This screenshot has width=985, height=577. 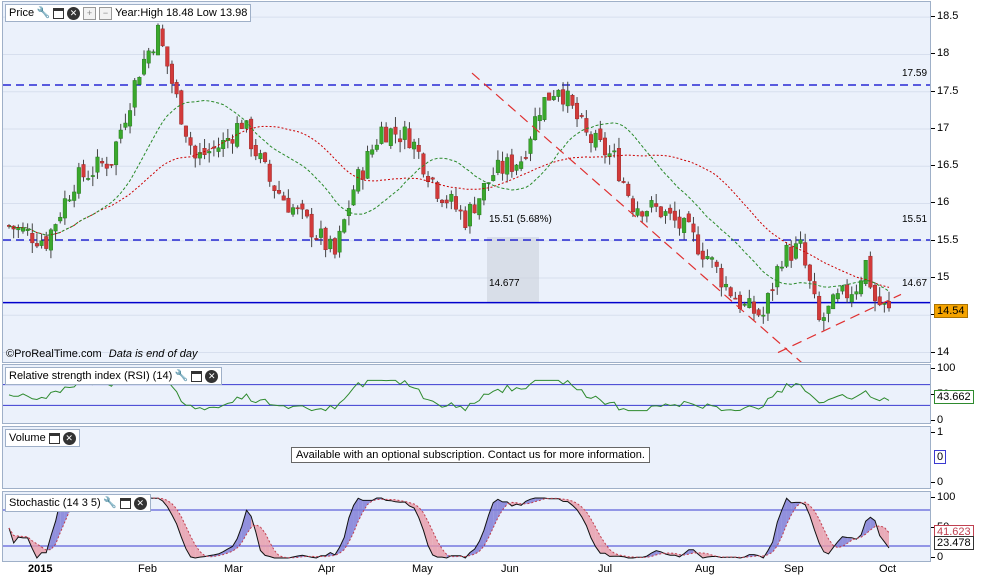 What do you see at coordinates (705, 569) in the screenshot?
I see `x-axis-label: Aug` at bounding box center [705, 569].